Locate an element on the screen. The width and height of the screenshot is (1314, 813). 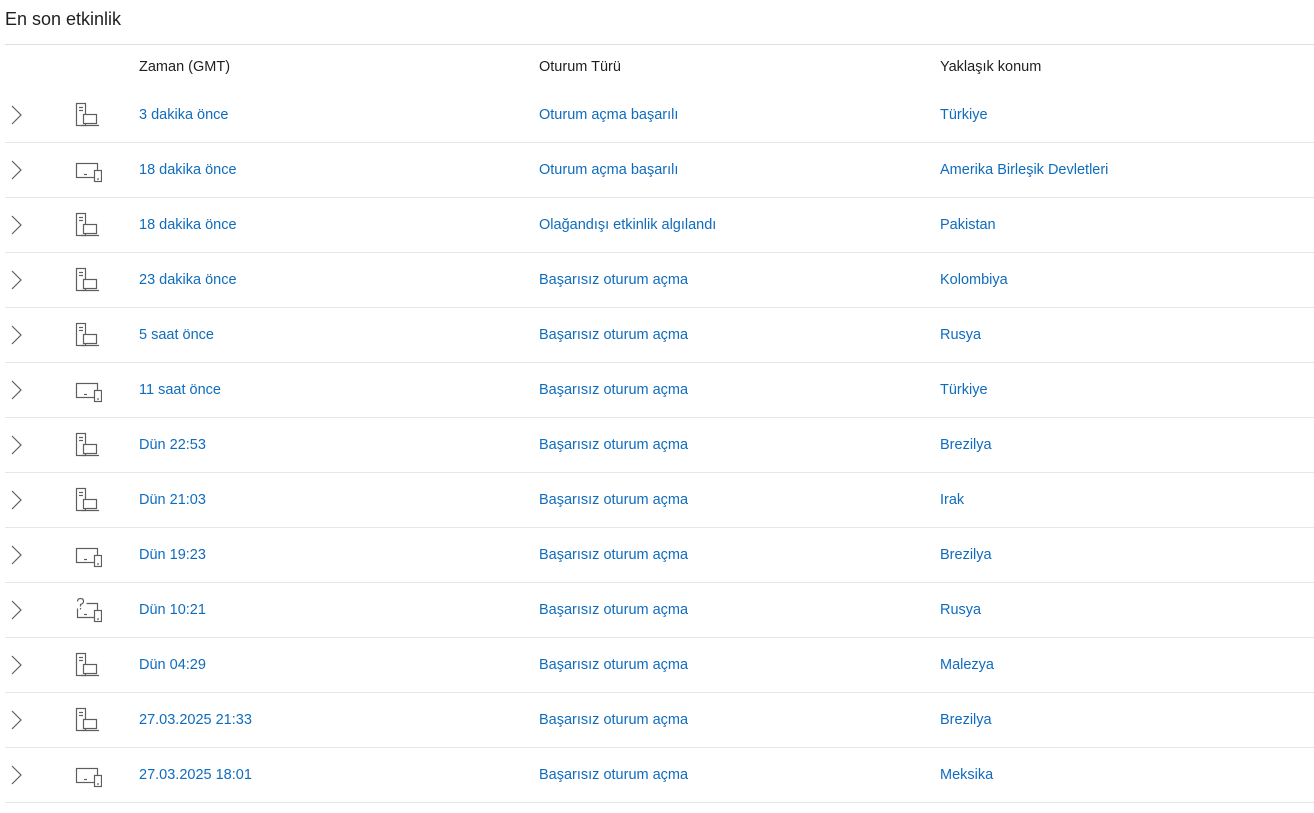
table-row: Dün 21:03 Başarısız oturum açma Irak is located at coordinates (659, 500).